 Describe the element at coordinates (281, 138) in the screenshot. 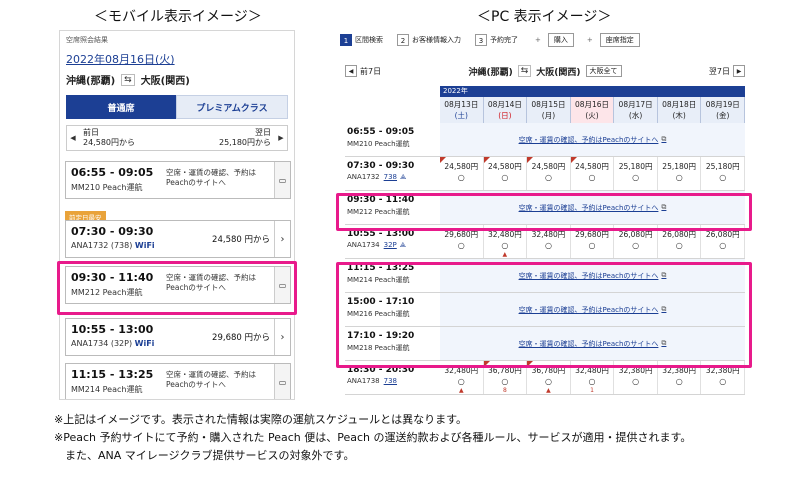

I see `next-day-arrow-icon: ▶` at that location.